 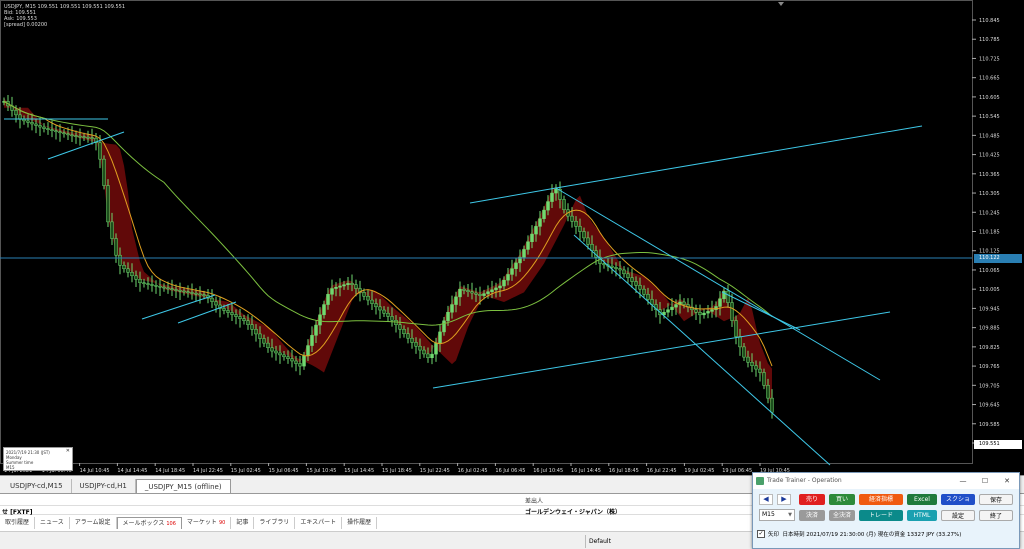 What do you see at coordinates (784, 499) in the screenshot?
I see `next-arrow-icon: ▶` at bounding box center [784, 499].